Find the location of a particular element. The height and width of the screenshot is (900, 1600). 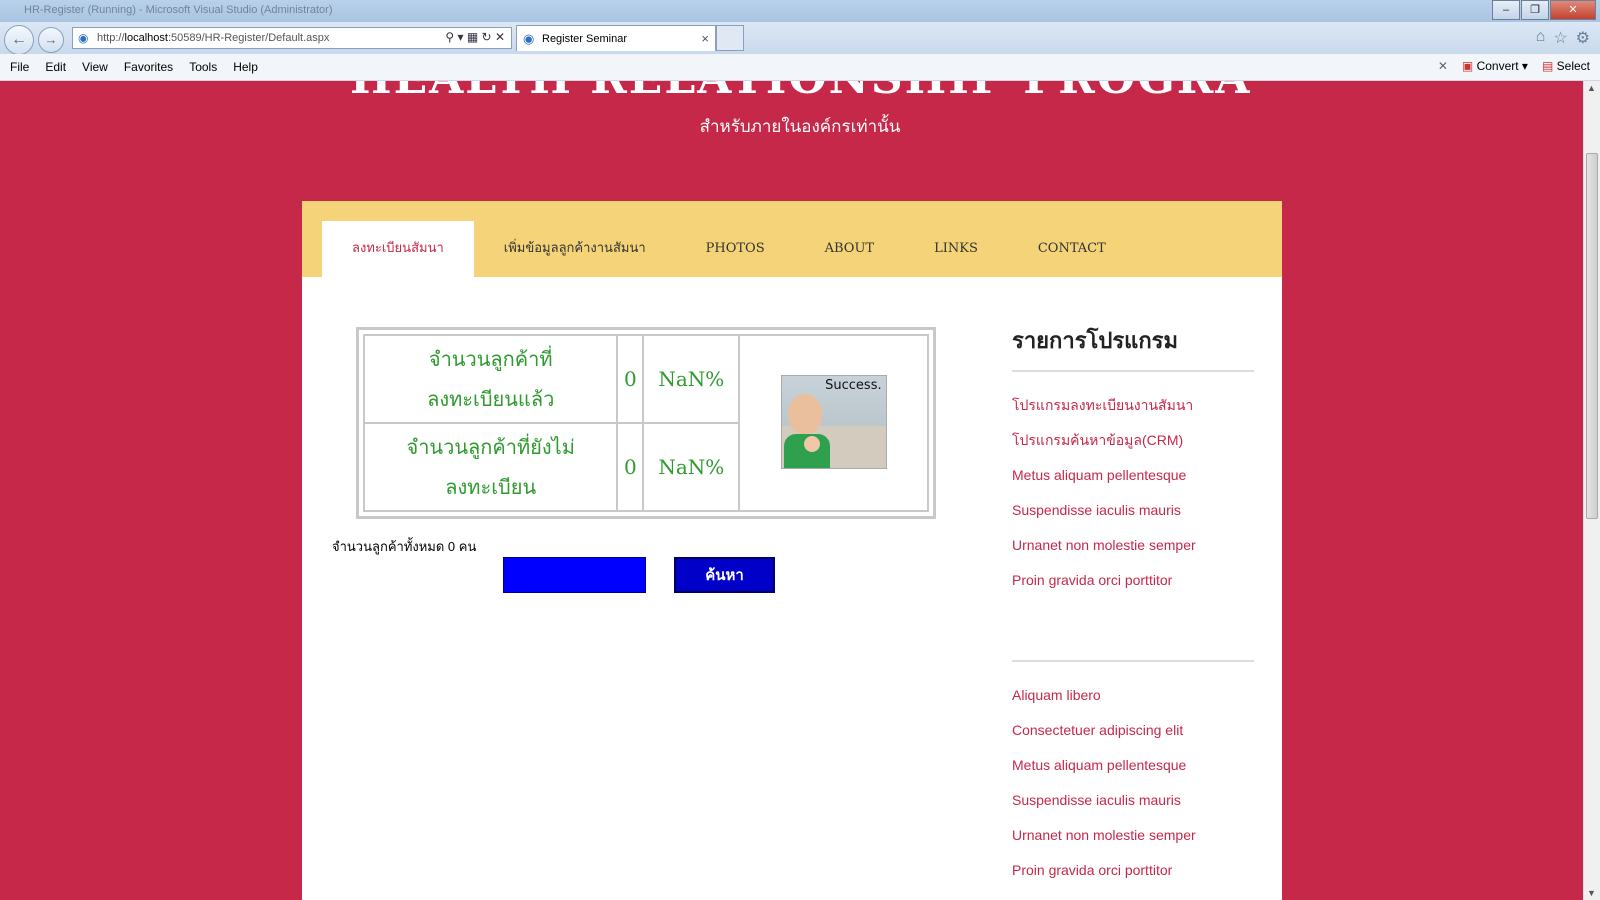

tab-title: Register Seminar is located at coordinates (584, 39).